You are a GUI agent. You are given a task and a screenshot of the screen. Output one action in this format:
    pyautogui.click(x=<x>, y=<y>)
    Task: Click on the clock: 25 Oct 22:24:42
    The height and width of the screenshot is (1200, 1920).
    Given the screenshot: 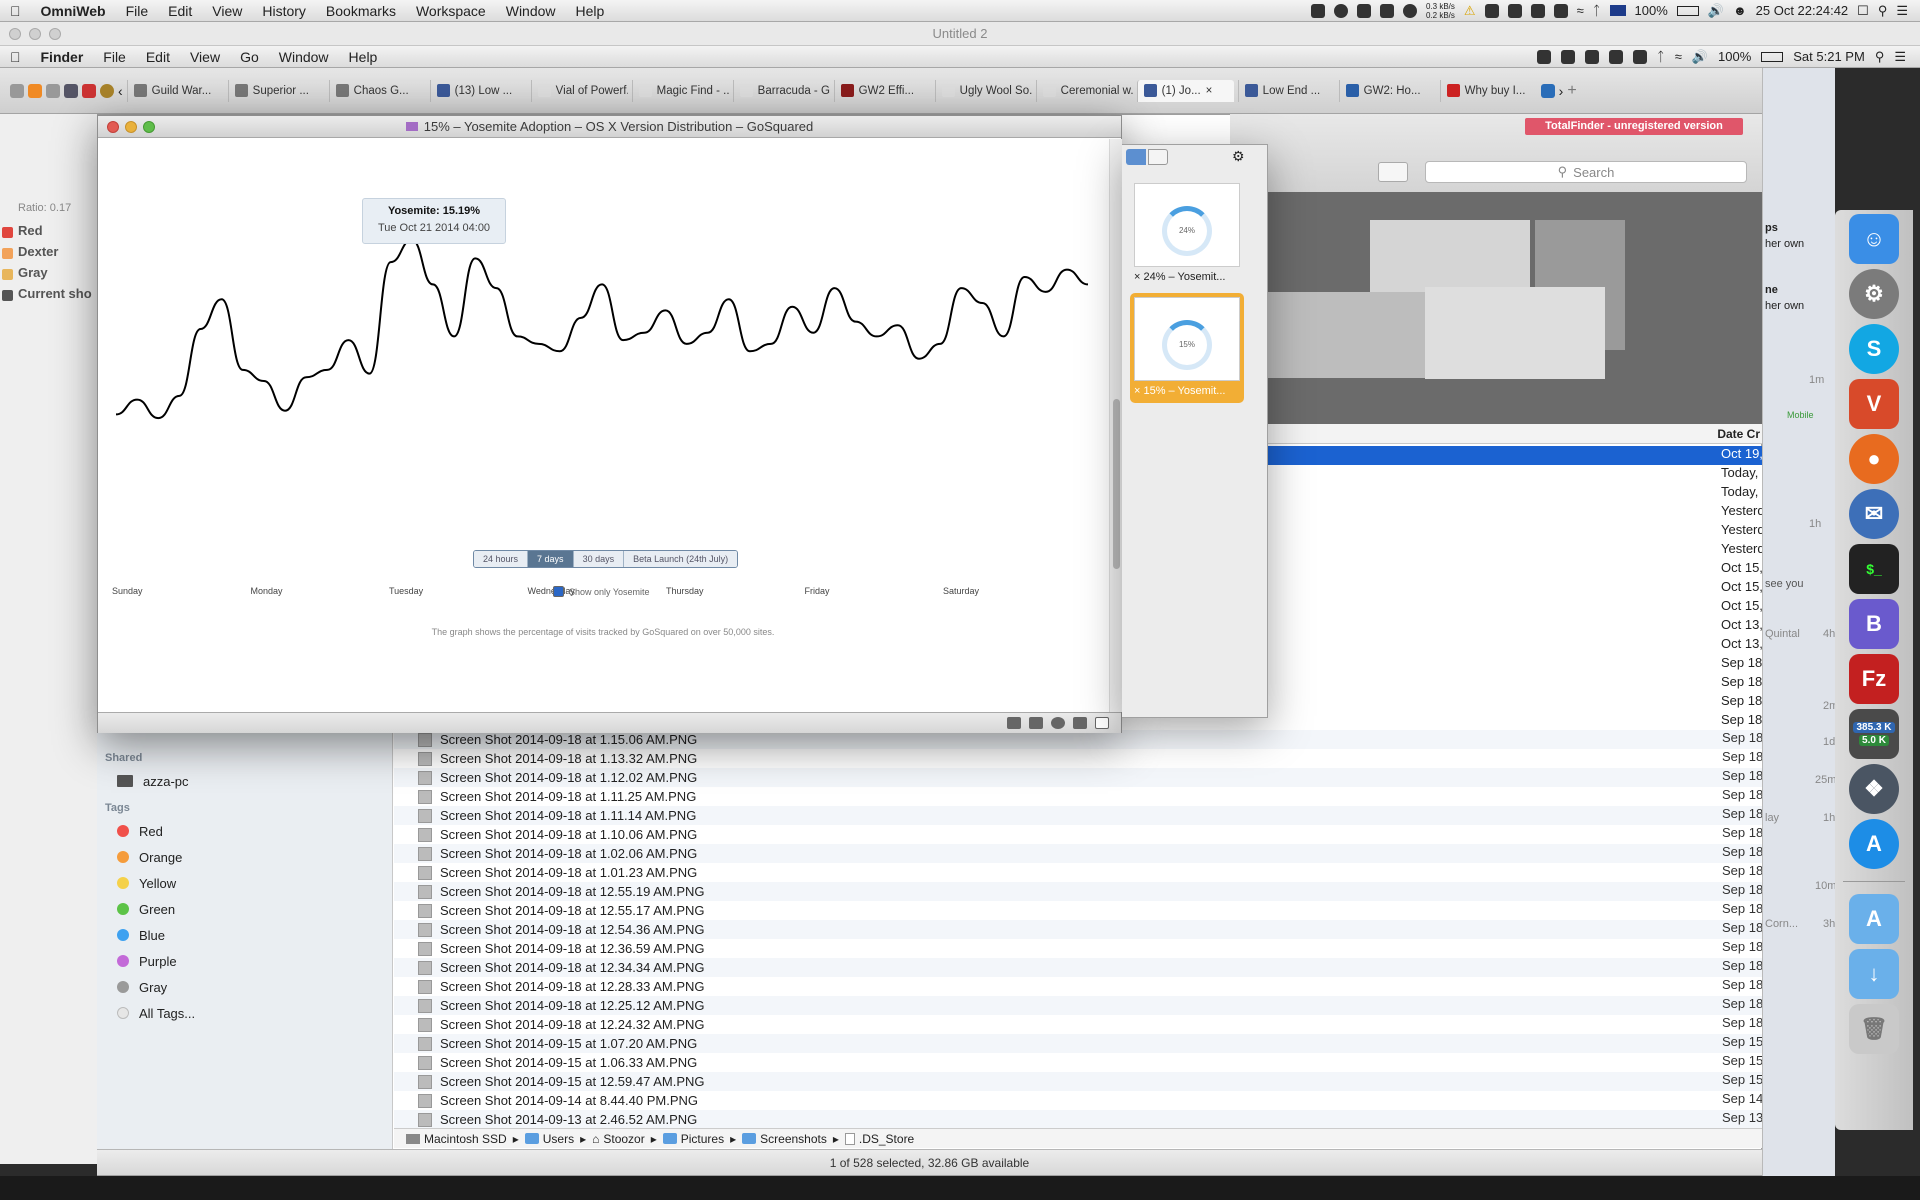 What is the action you would take?
    pyautogui.click(x=1802, y=10)
    